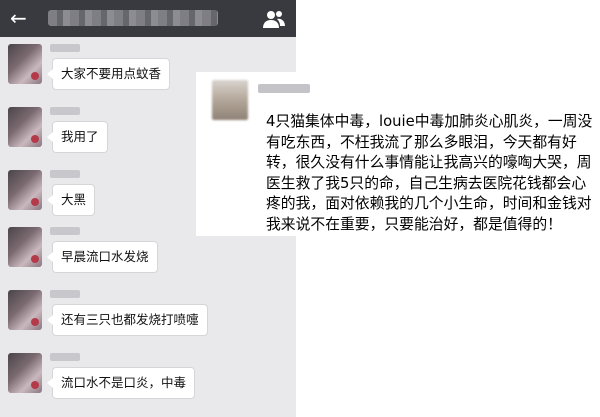  I want to click on message-bubble: 流口水不是口炎，中毒, so click(121, 383).